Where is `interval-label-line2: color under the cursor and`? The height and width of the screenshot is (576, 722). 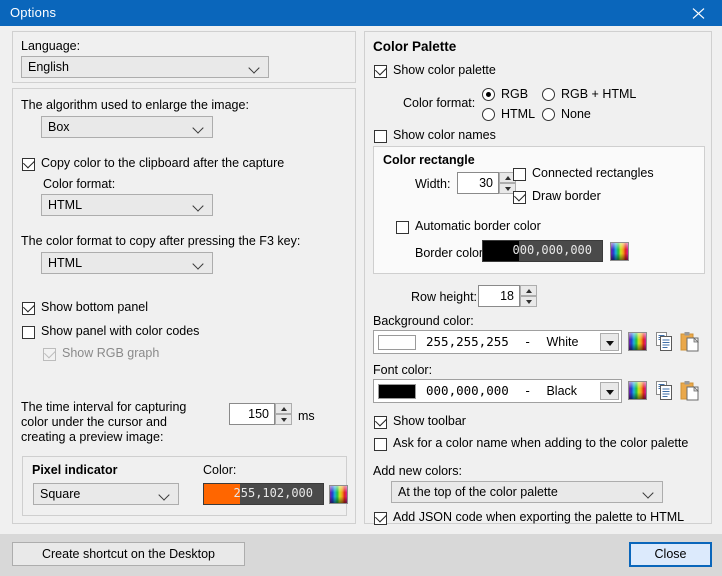 interval-label-line2: color under the cursor and is located at coordinates (94, 422).